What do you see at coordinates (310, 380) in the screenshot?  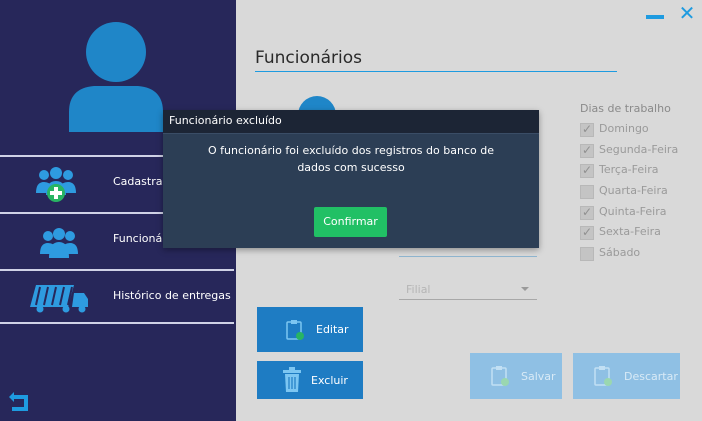 I see `delete-button: Excluir` at bounding box center [310, 380].